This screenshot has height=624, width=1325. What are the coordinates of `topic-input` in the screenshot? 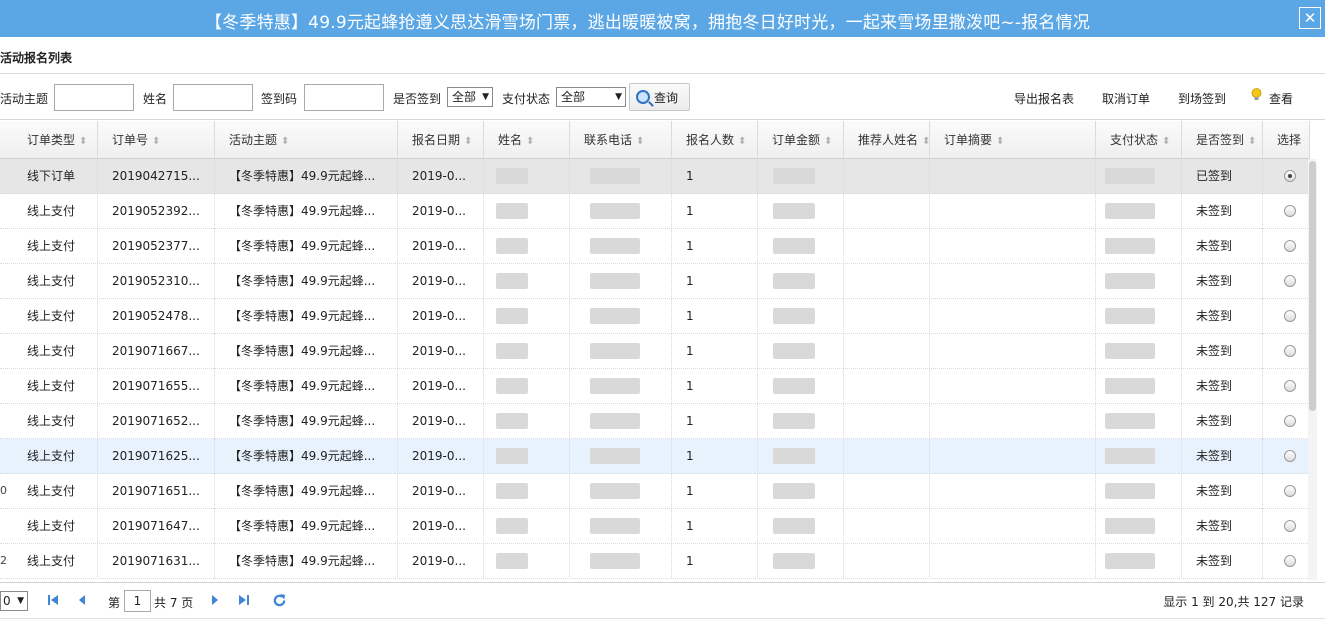 It's located at (94, 97).